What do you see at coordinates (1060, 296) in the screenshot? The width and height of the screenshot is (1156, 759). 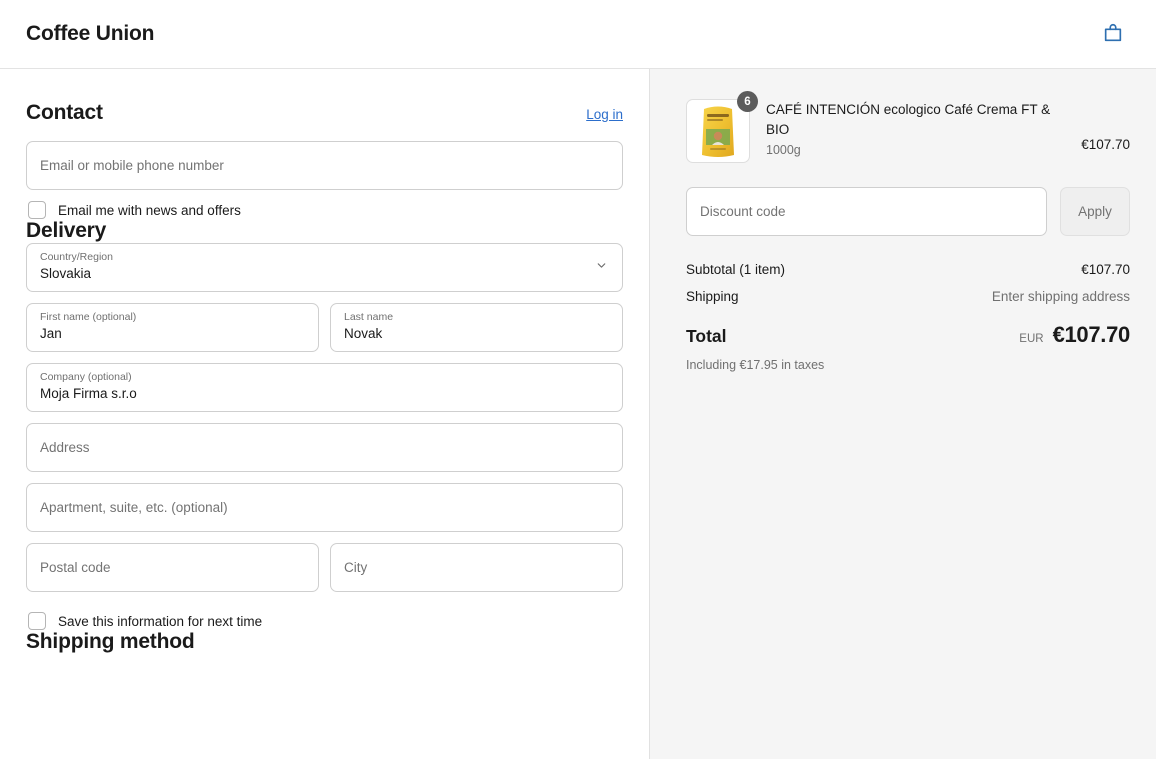 I see `shipping-value: Enter shipping address` at bounding box center [1060, 296].